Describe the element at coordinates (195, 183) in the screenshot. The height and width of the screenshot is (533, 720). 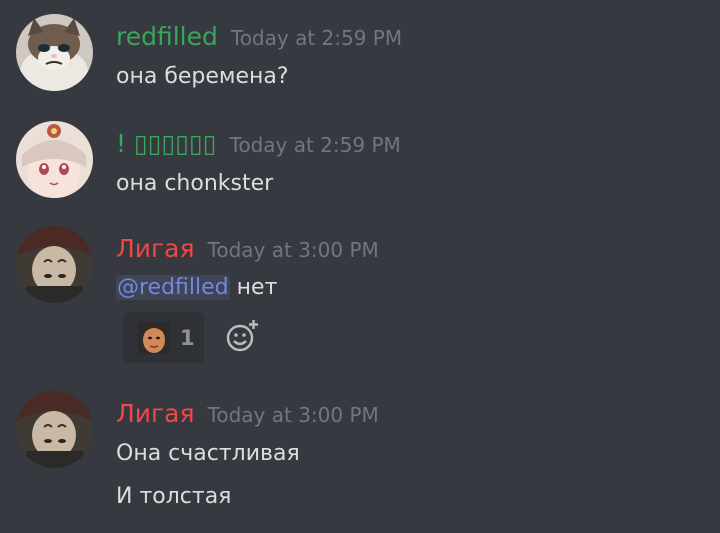
I see `message-text: она chonkster` at that location.